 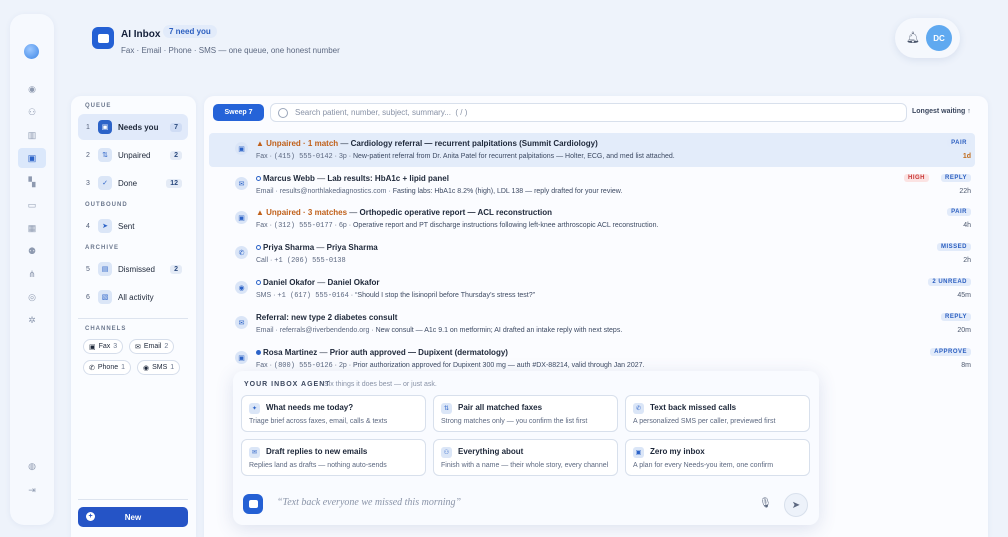 I want to click on search-box, so click(x=588, y=112).